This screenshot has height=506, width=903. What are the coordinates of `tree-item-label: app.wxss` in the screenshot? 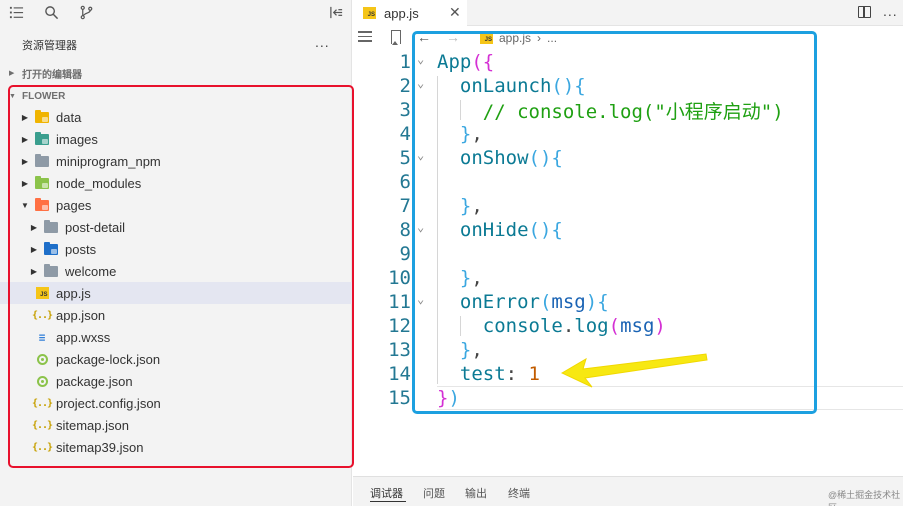 It's located at (83, 337).